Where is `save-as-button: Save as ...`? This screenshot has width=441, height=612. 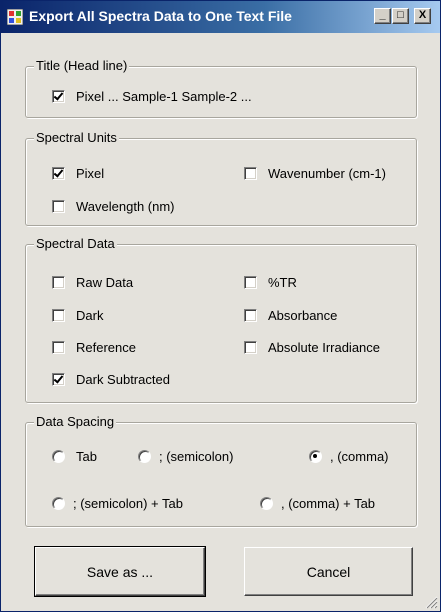 save-as-button: Save as ... is located at coordinates (120, 571).